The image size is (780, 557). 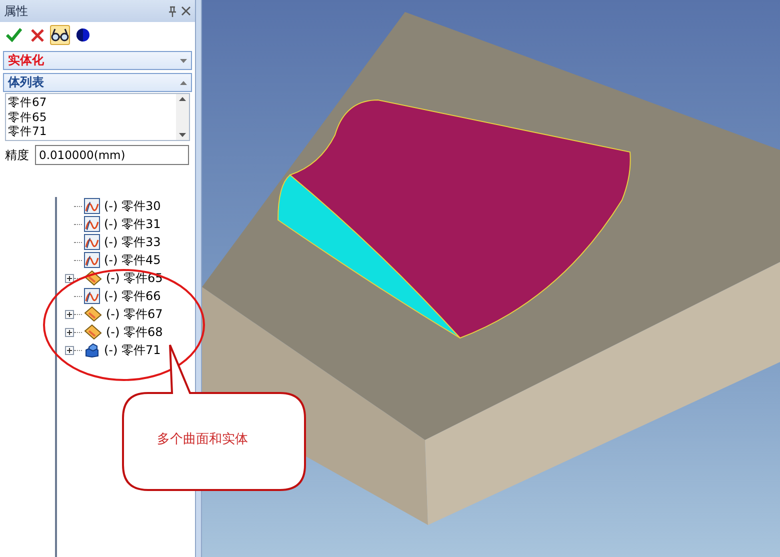 What do you see at coordinates (112, 155) in the screenshot?
I see `precision-field: 0.010000(mm)` at bounding box center [112, 155].